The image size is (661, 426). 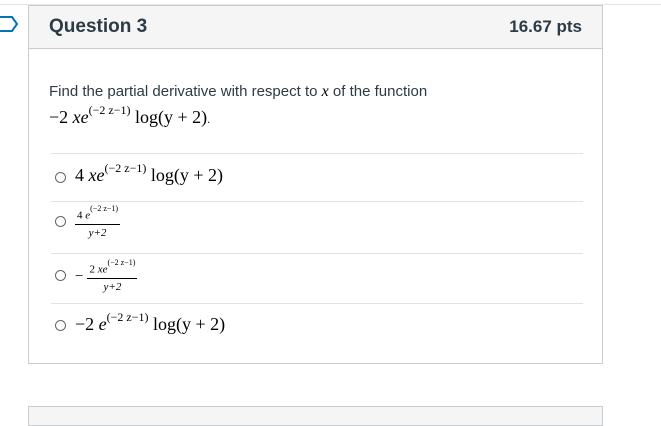 I want to click on answer-option: − 2 xe(−2 z−1) y+2, so click(x=317, y=278).